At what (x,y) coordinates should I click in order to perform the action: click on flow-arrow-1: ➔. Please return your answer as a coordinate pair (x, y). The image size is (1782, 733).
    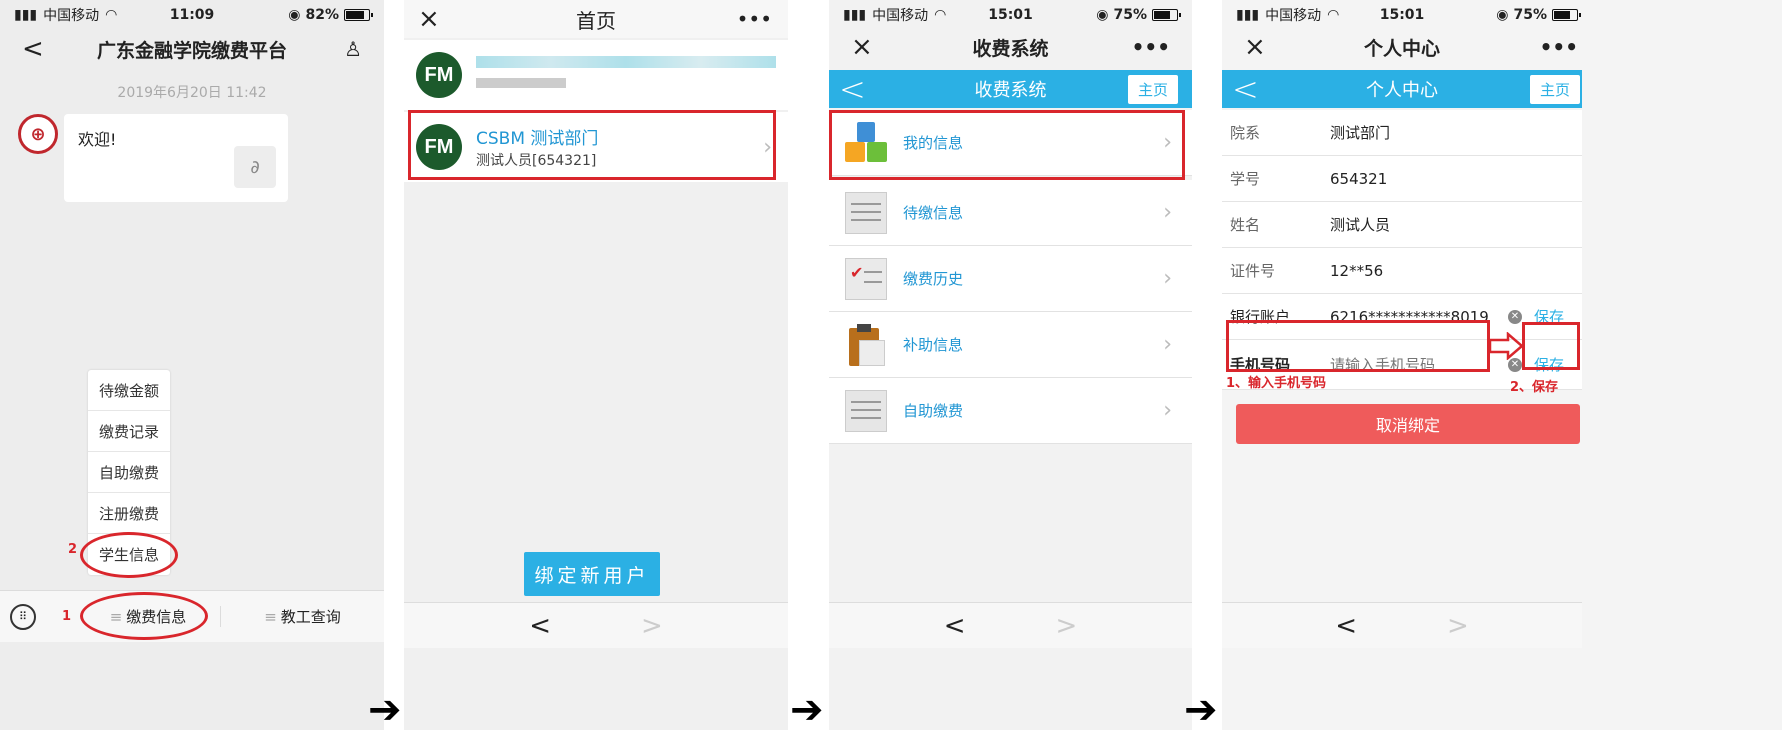
    Looking at the image, I should click on (385, 710).